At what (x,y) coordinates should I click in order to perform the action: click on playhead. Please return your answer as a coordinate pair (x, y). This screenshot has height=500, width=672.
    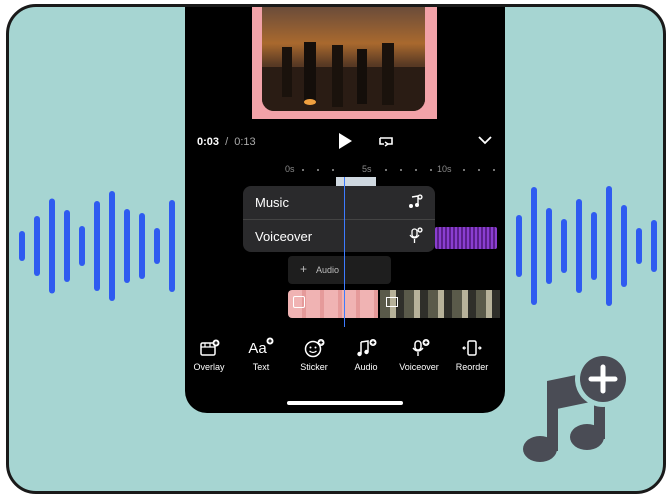
    Looking at the image, I should click on (344, 252).